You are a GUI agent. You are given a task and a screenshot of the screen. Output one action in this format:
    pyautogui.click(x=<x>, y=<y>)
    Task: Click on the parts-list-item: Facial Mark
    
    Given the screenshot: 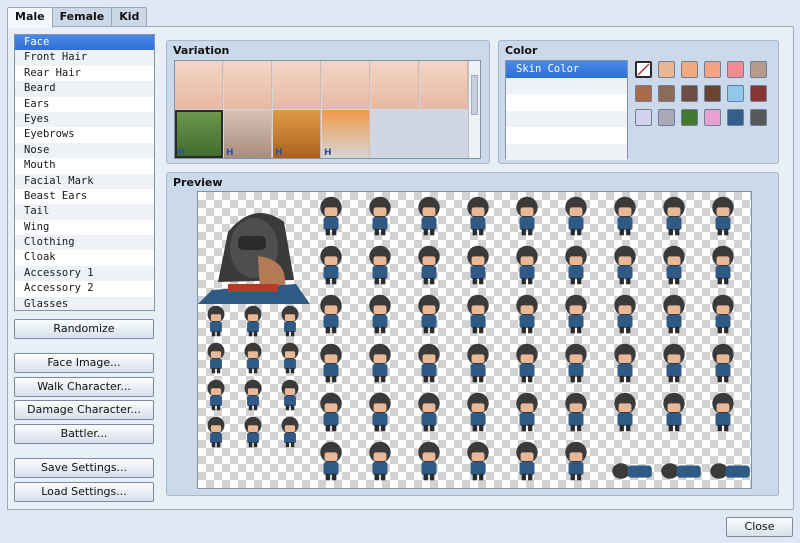 What is the action you would take?
    pyautogui.click(x=84, y=181)
    